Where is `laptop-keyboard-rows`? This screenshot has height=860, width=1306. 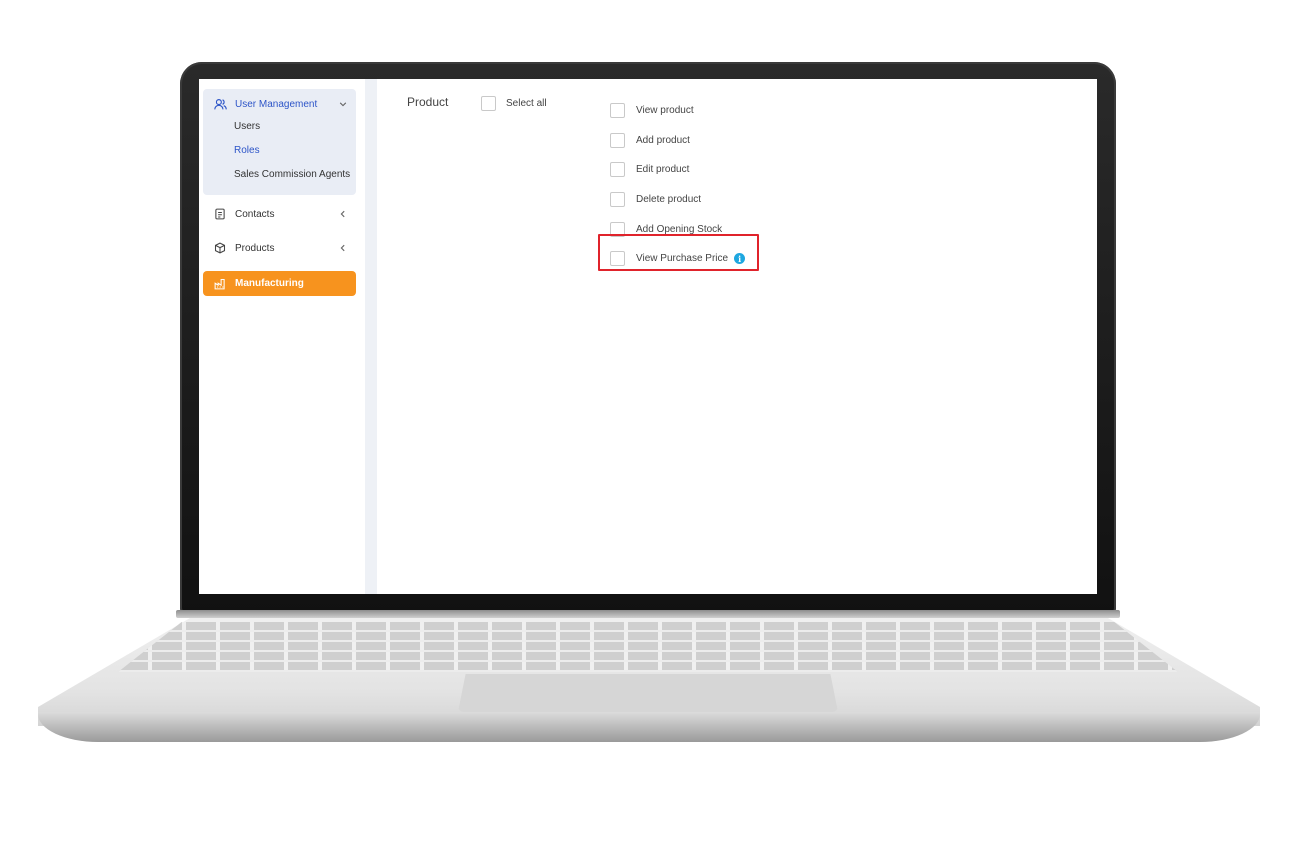
laptop-keyboard-rows is located at coordinates (648, 647).